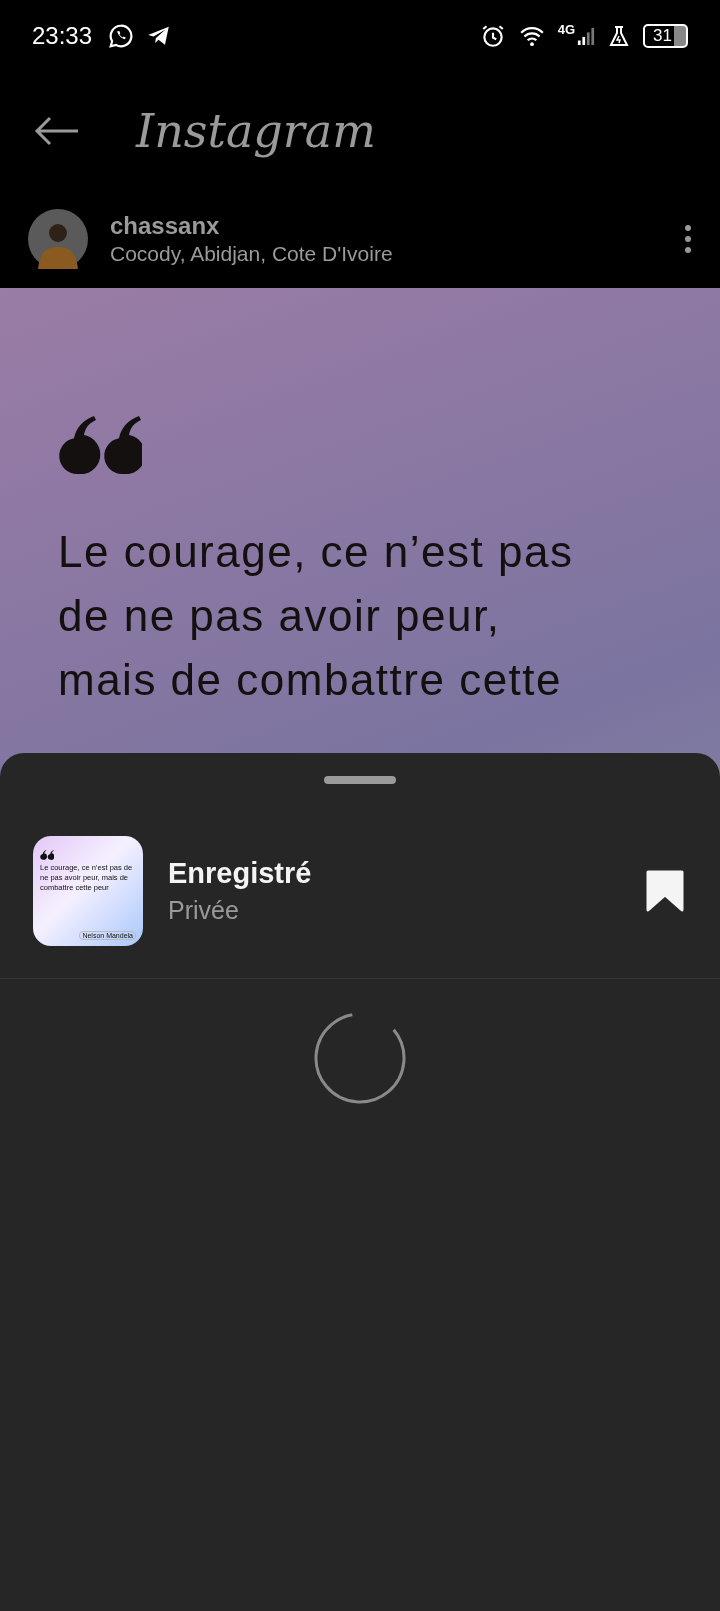 The image size is (720, 1611). I want to click on battery-indicator: 31, so click(665, 36).